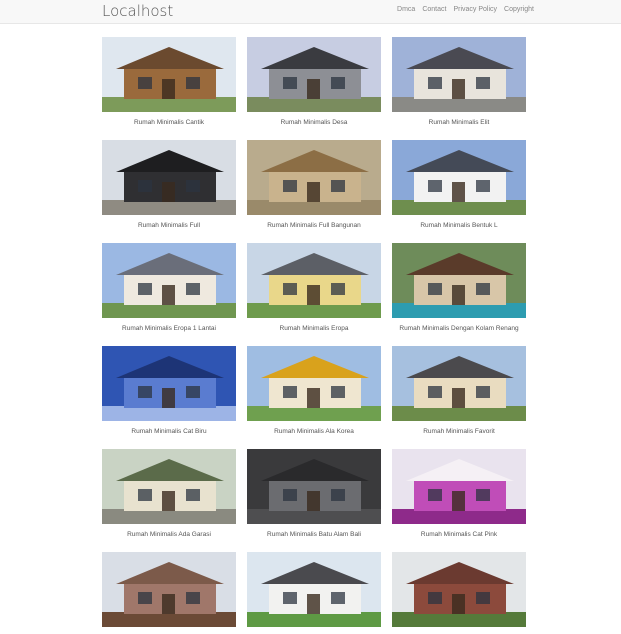  What do you see at coordinates (314, 328) in the screenshot?
I see `house-caption: Rumah Minimalis Eropa` at bounding box center [314, 328].